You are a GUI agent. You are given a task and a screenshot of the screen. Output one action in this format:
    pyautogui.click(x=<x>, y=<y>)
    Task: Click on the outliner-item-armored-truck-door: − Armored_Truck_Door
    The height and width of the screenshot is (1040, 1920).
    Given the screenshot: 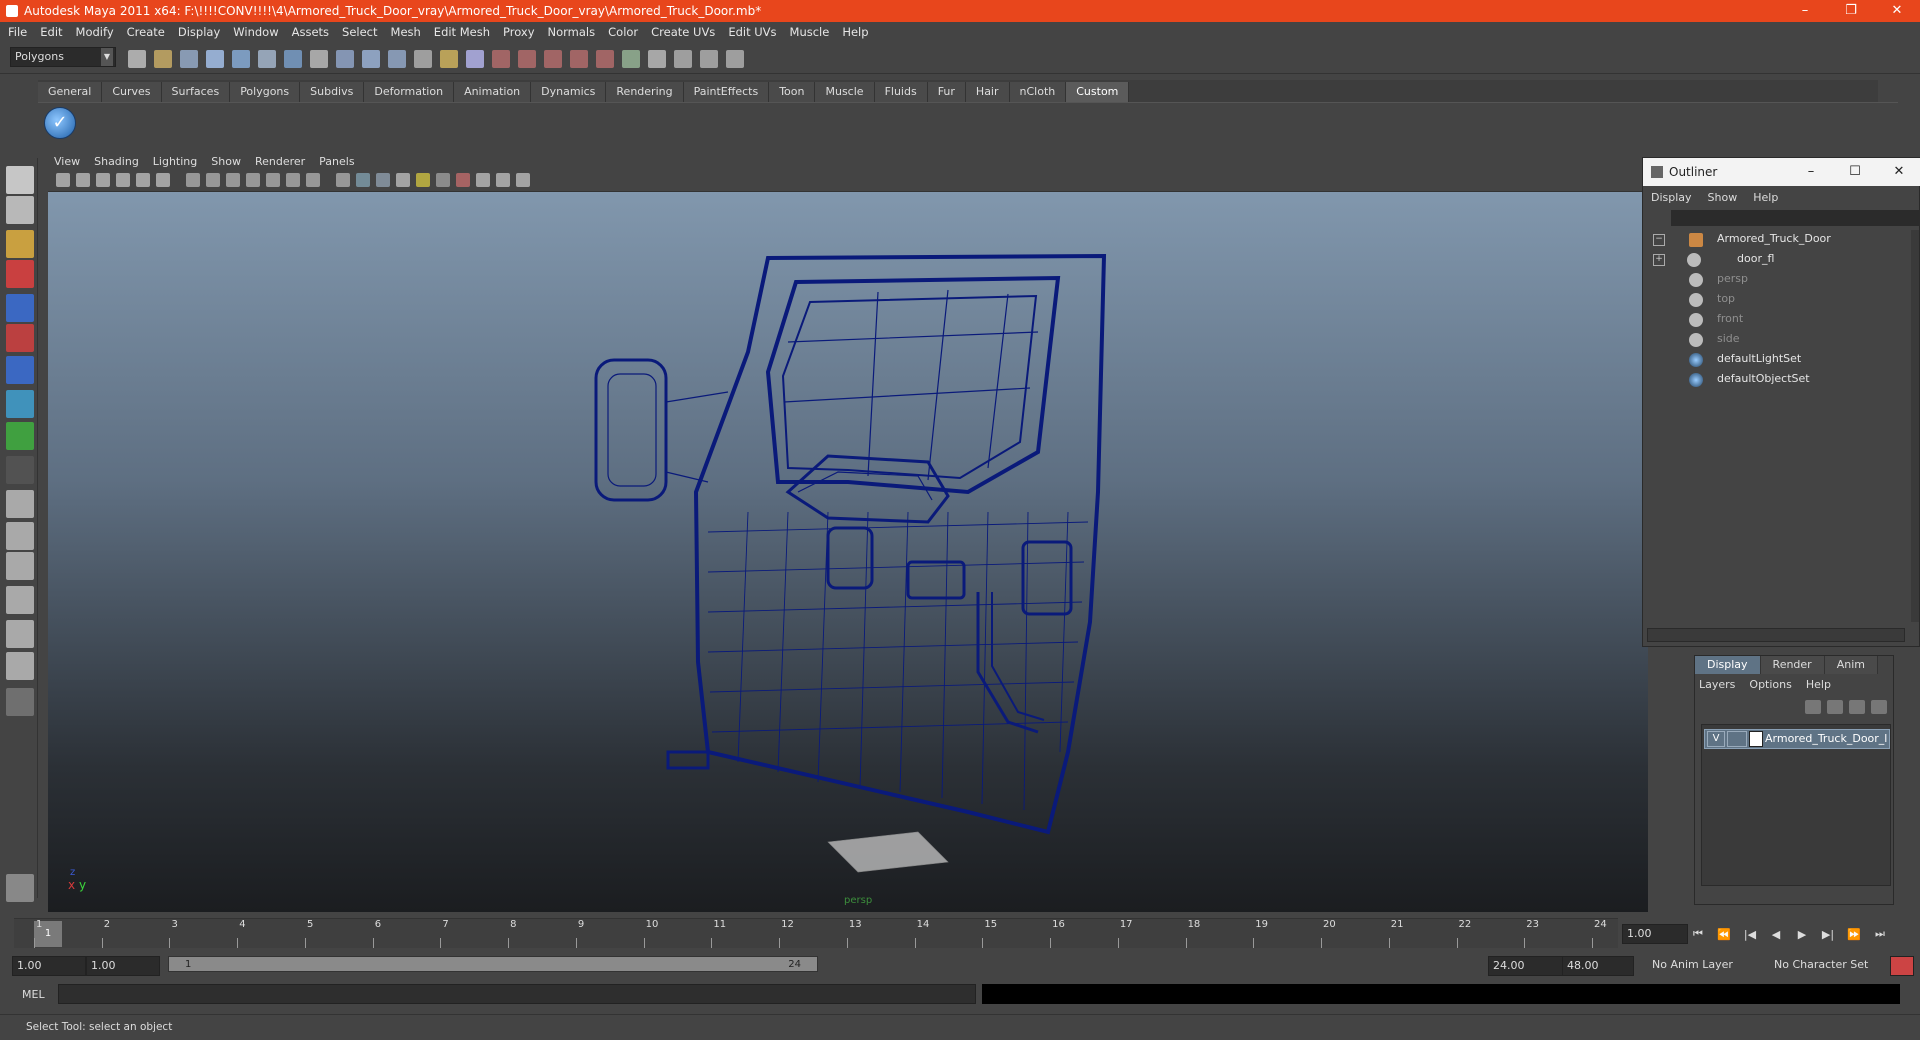 What is the action you would take?
    pyautogui.click(x=1778, y=240)
    